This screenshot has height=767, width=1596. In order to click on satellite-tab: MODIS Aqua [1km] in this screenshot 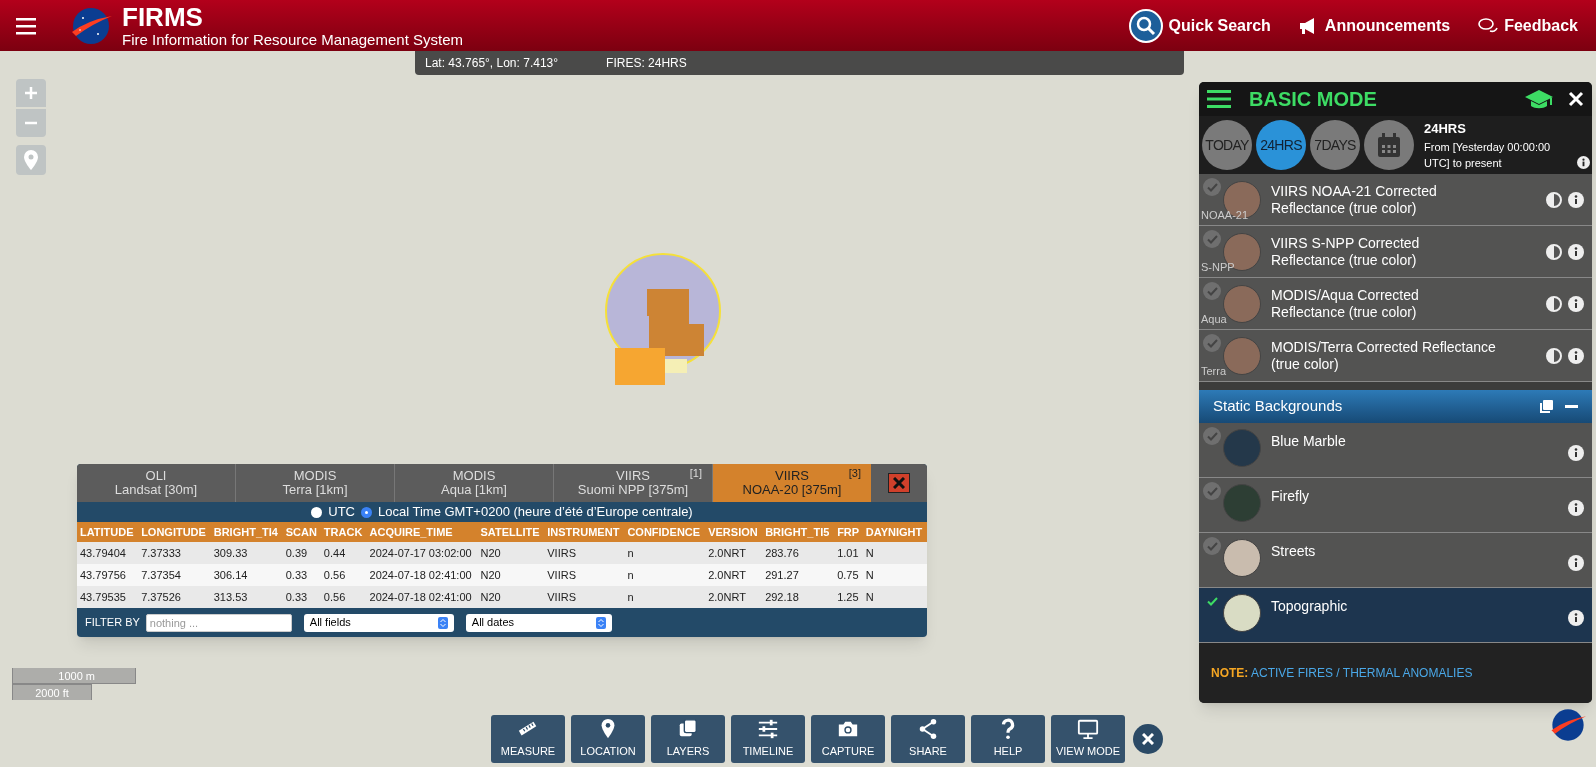, I will do `click(473, 483)`.